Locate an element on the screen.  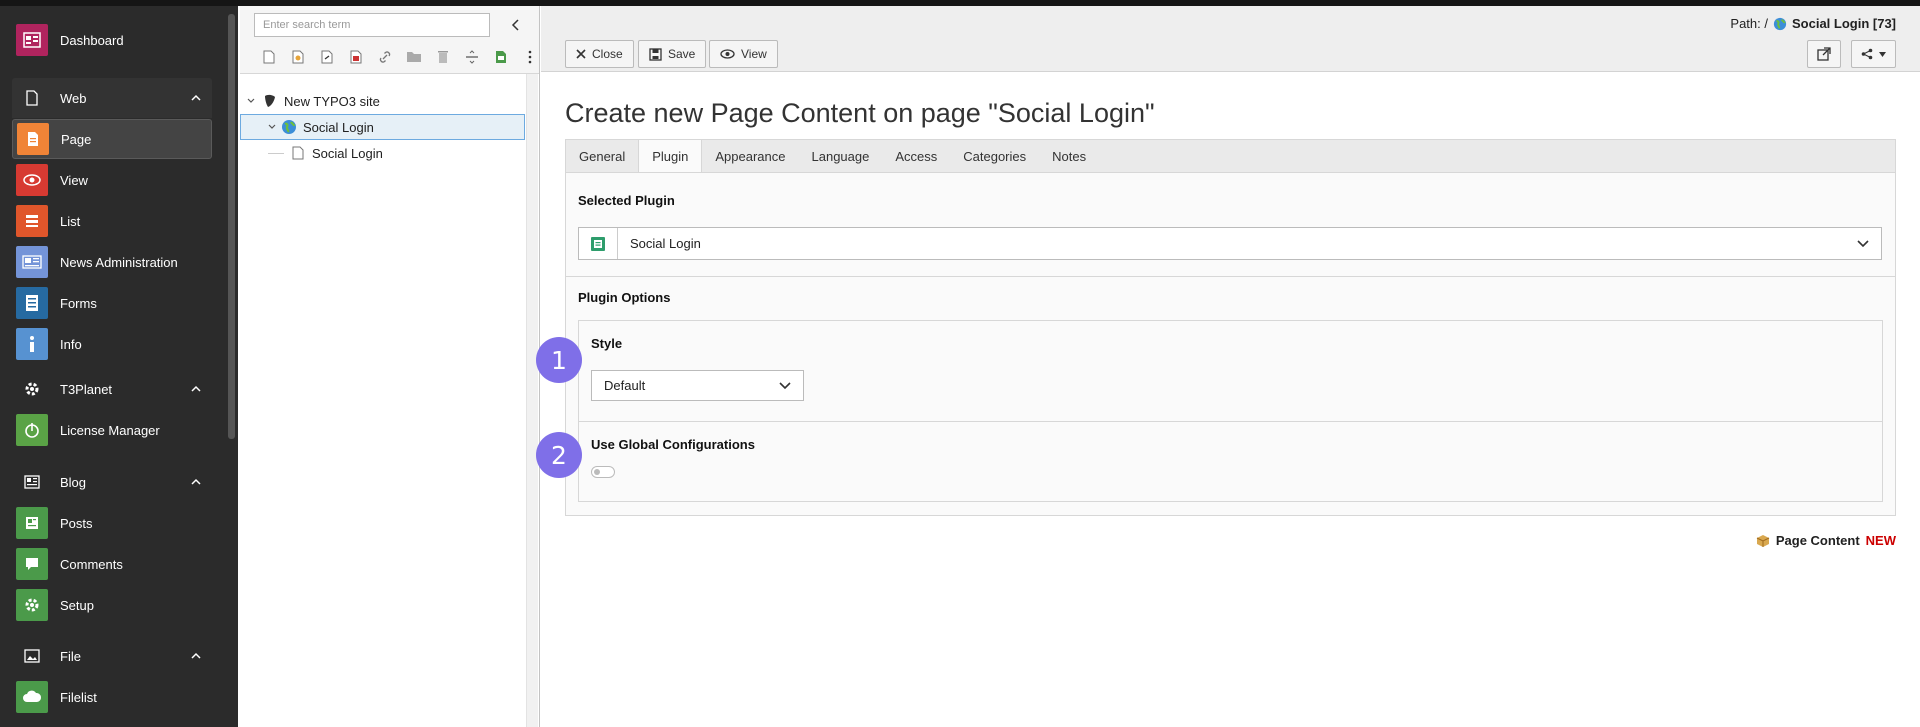
global-config-label: Use Global Configurations is located at coordinates (673, 444).